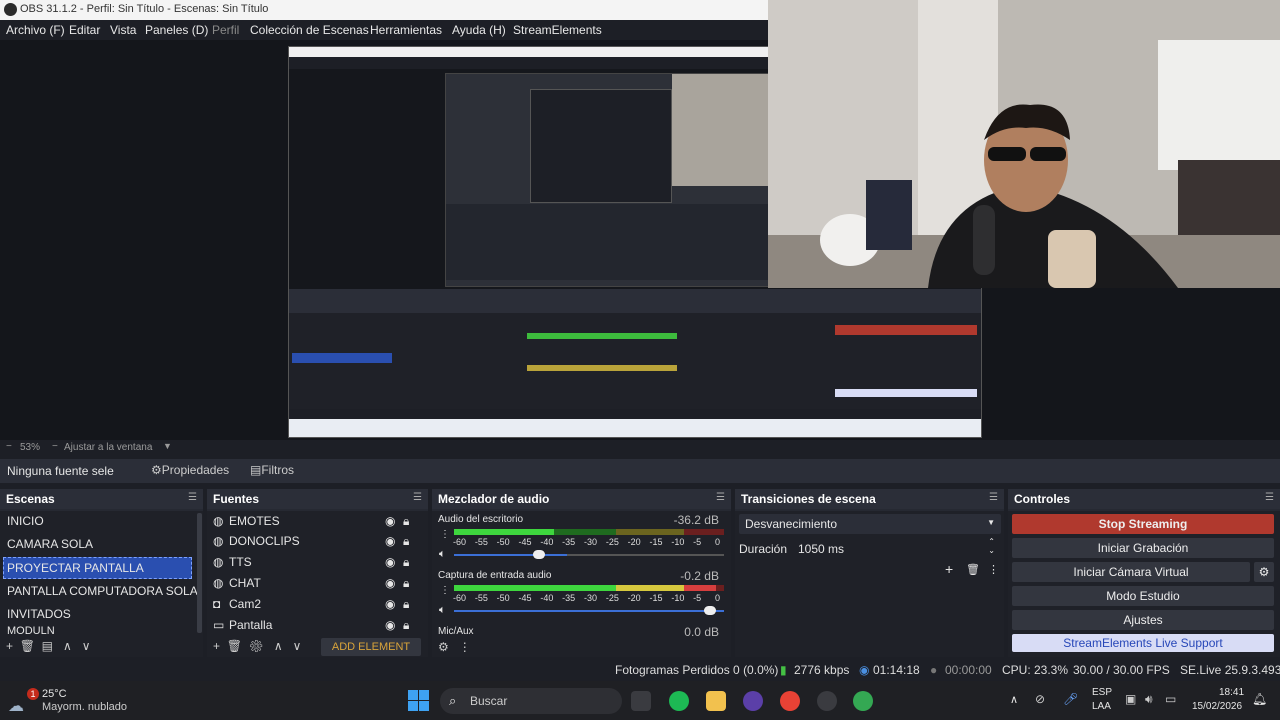  I want to click on clock-time: 18:41, so click(1231, 692).